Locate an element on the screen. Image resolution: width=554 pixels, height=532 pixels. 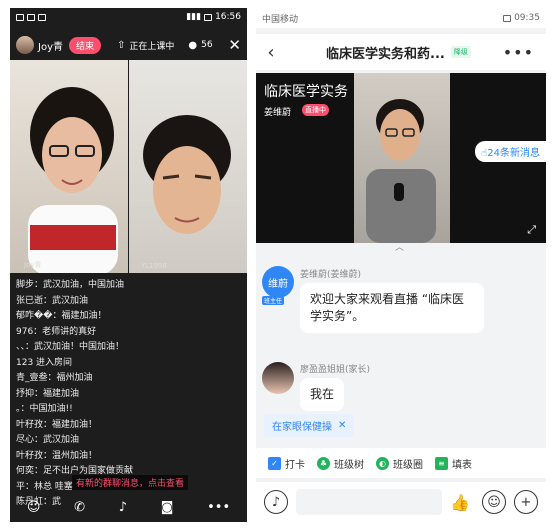
chat-message: 张已逝：武汉加油 is located at coordinates (52, 300).